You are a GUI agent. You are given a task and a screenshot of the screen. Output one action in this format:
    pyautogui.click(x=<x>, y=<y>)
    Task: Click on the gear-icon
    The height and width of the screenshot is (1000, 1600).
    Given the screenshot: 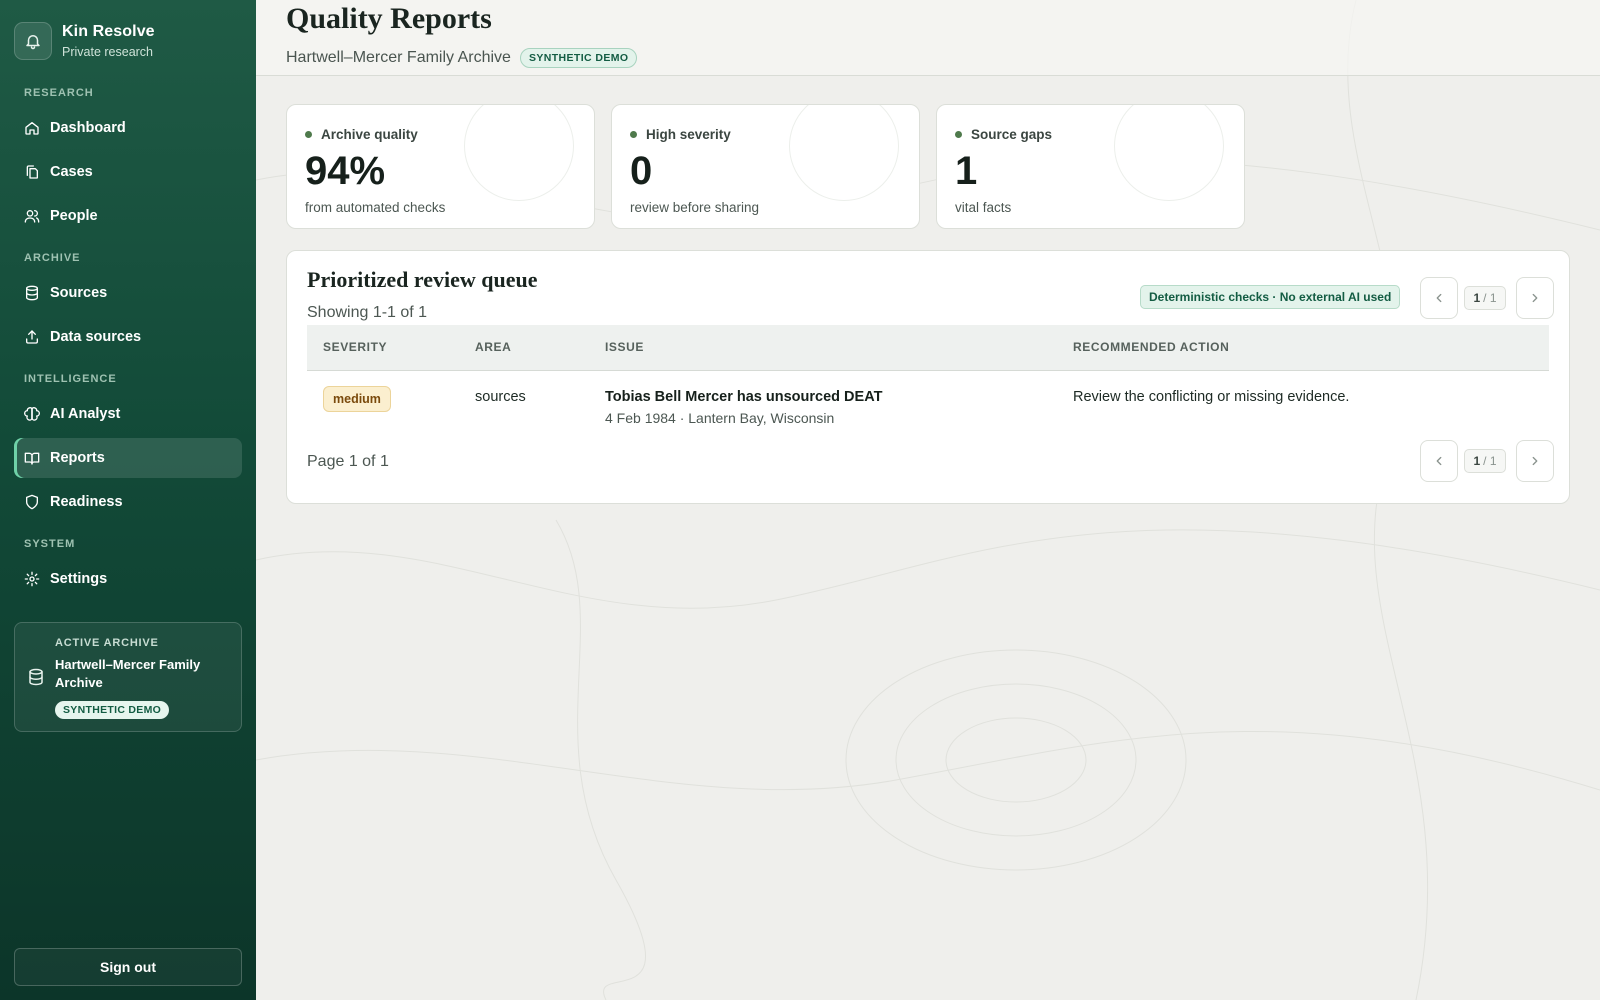 What is the action you would take?
    pyautogui.click(x=32, y=579)
    